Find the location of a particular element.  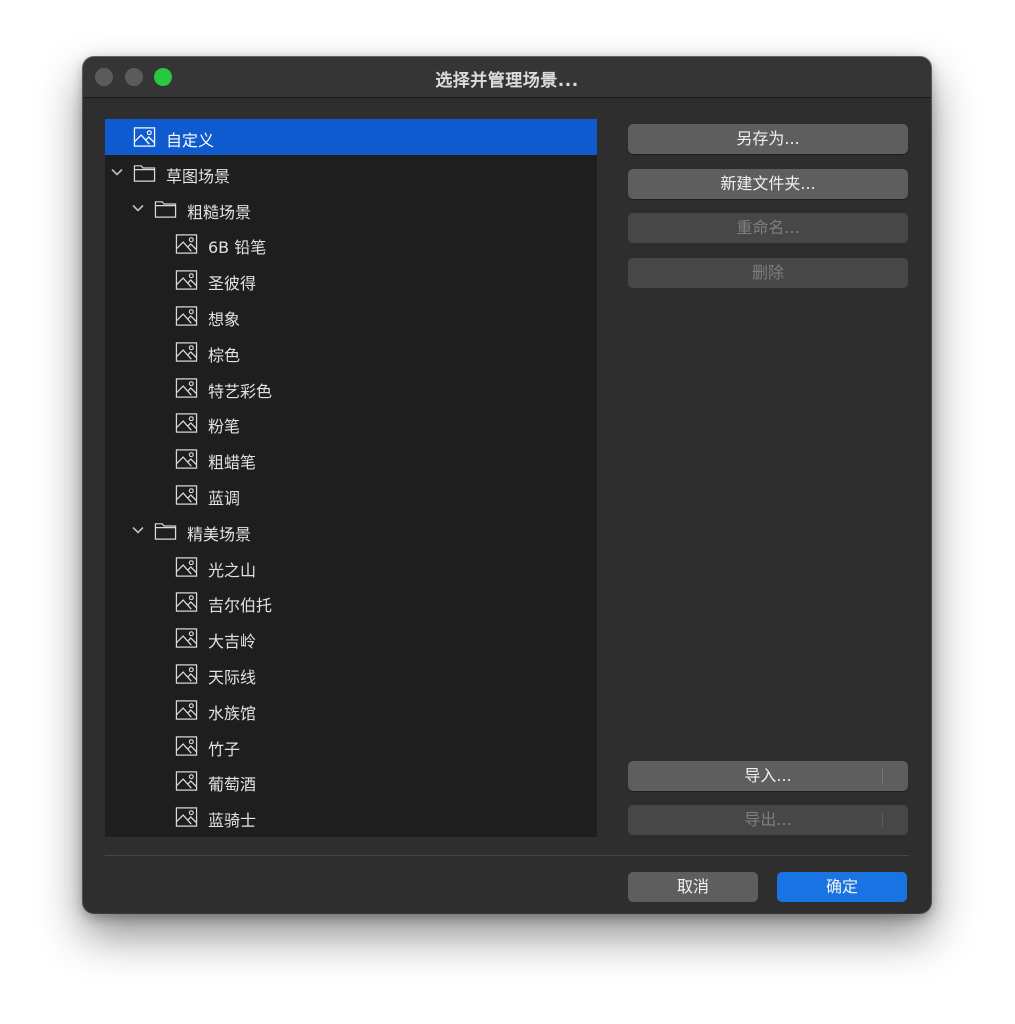

tree-scene-row: 竹子 is located at coordinates (351, 746).